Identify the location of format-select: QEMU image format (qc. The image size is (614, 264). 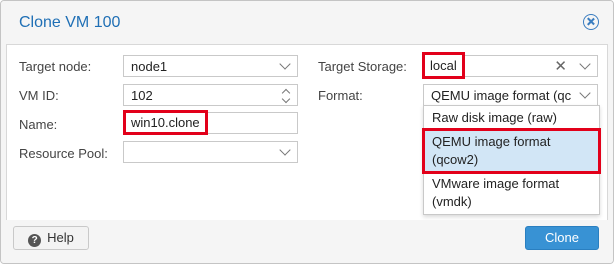
(510, 95).